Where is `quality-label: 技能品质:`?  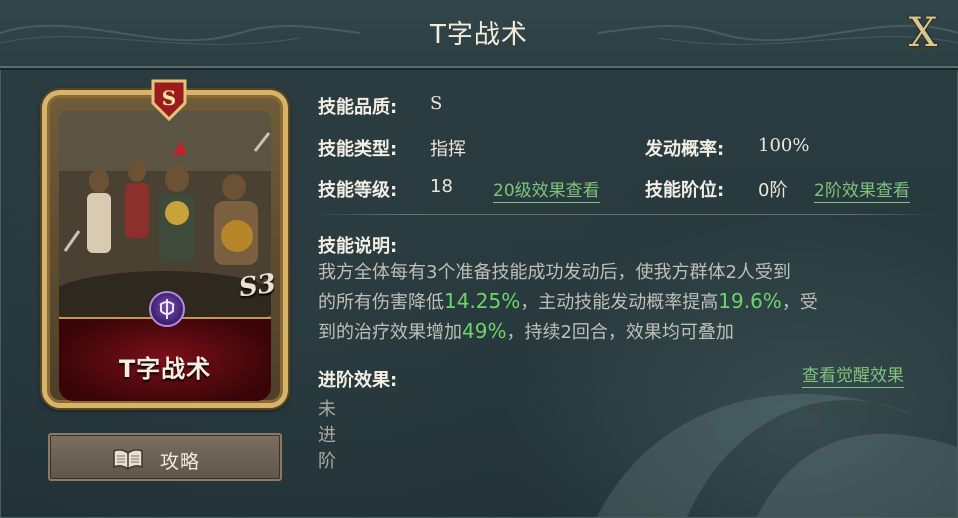 quality-label: 技能品质: is located at coordinates (358, 107).